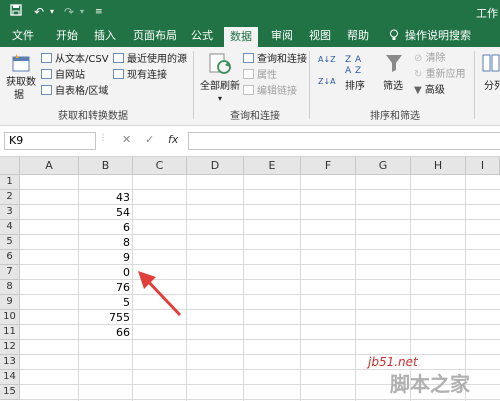 This screenshot has width=500, height=401. I want to click on from-table-button: 自表格/区域, so click(74, 91).